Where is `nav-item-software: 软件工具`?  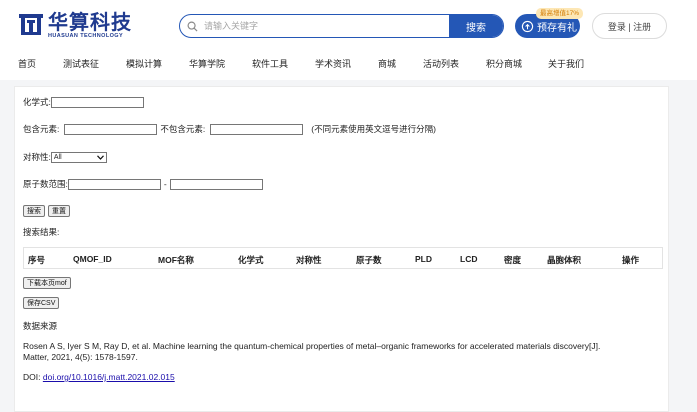
nav-item-software: 软件工具 is located at coordinates (270, 63).